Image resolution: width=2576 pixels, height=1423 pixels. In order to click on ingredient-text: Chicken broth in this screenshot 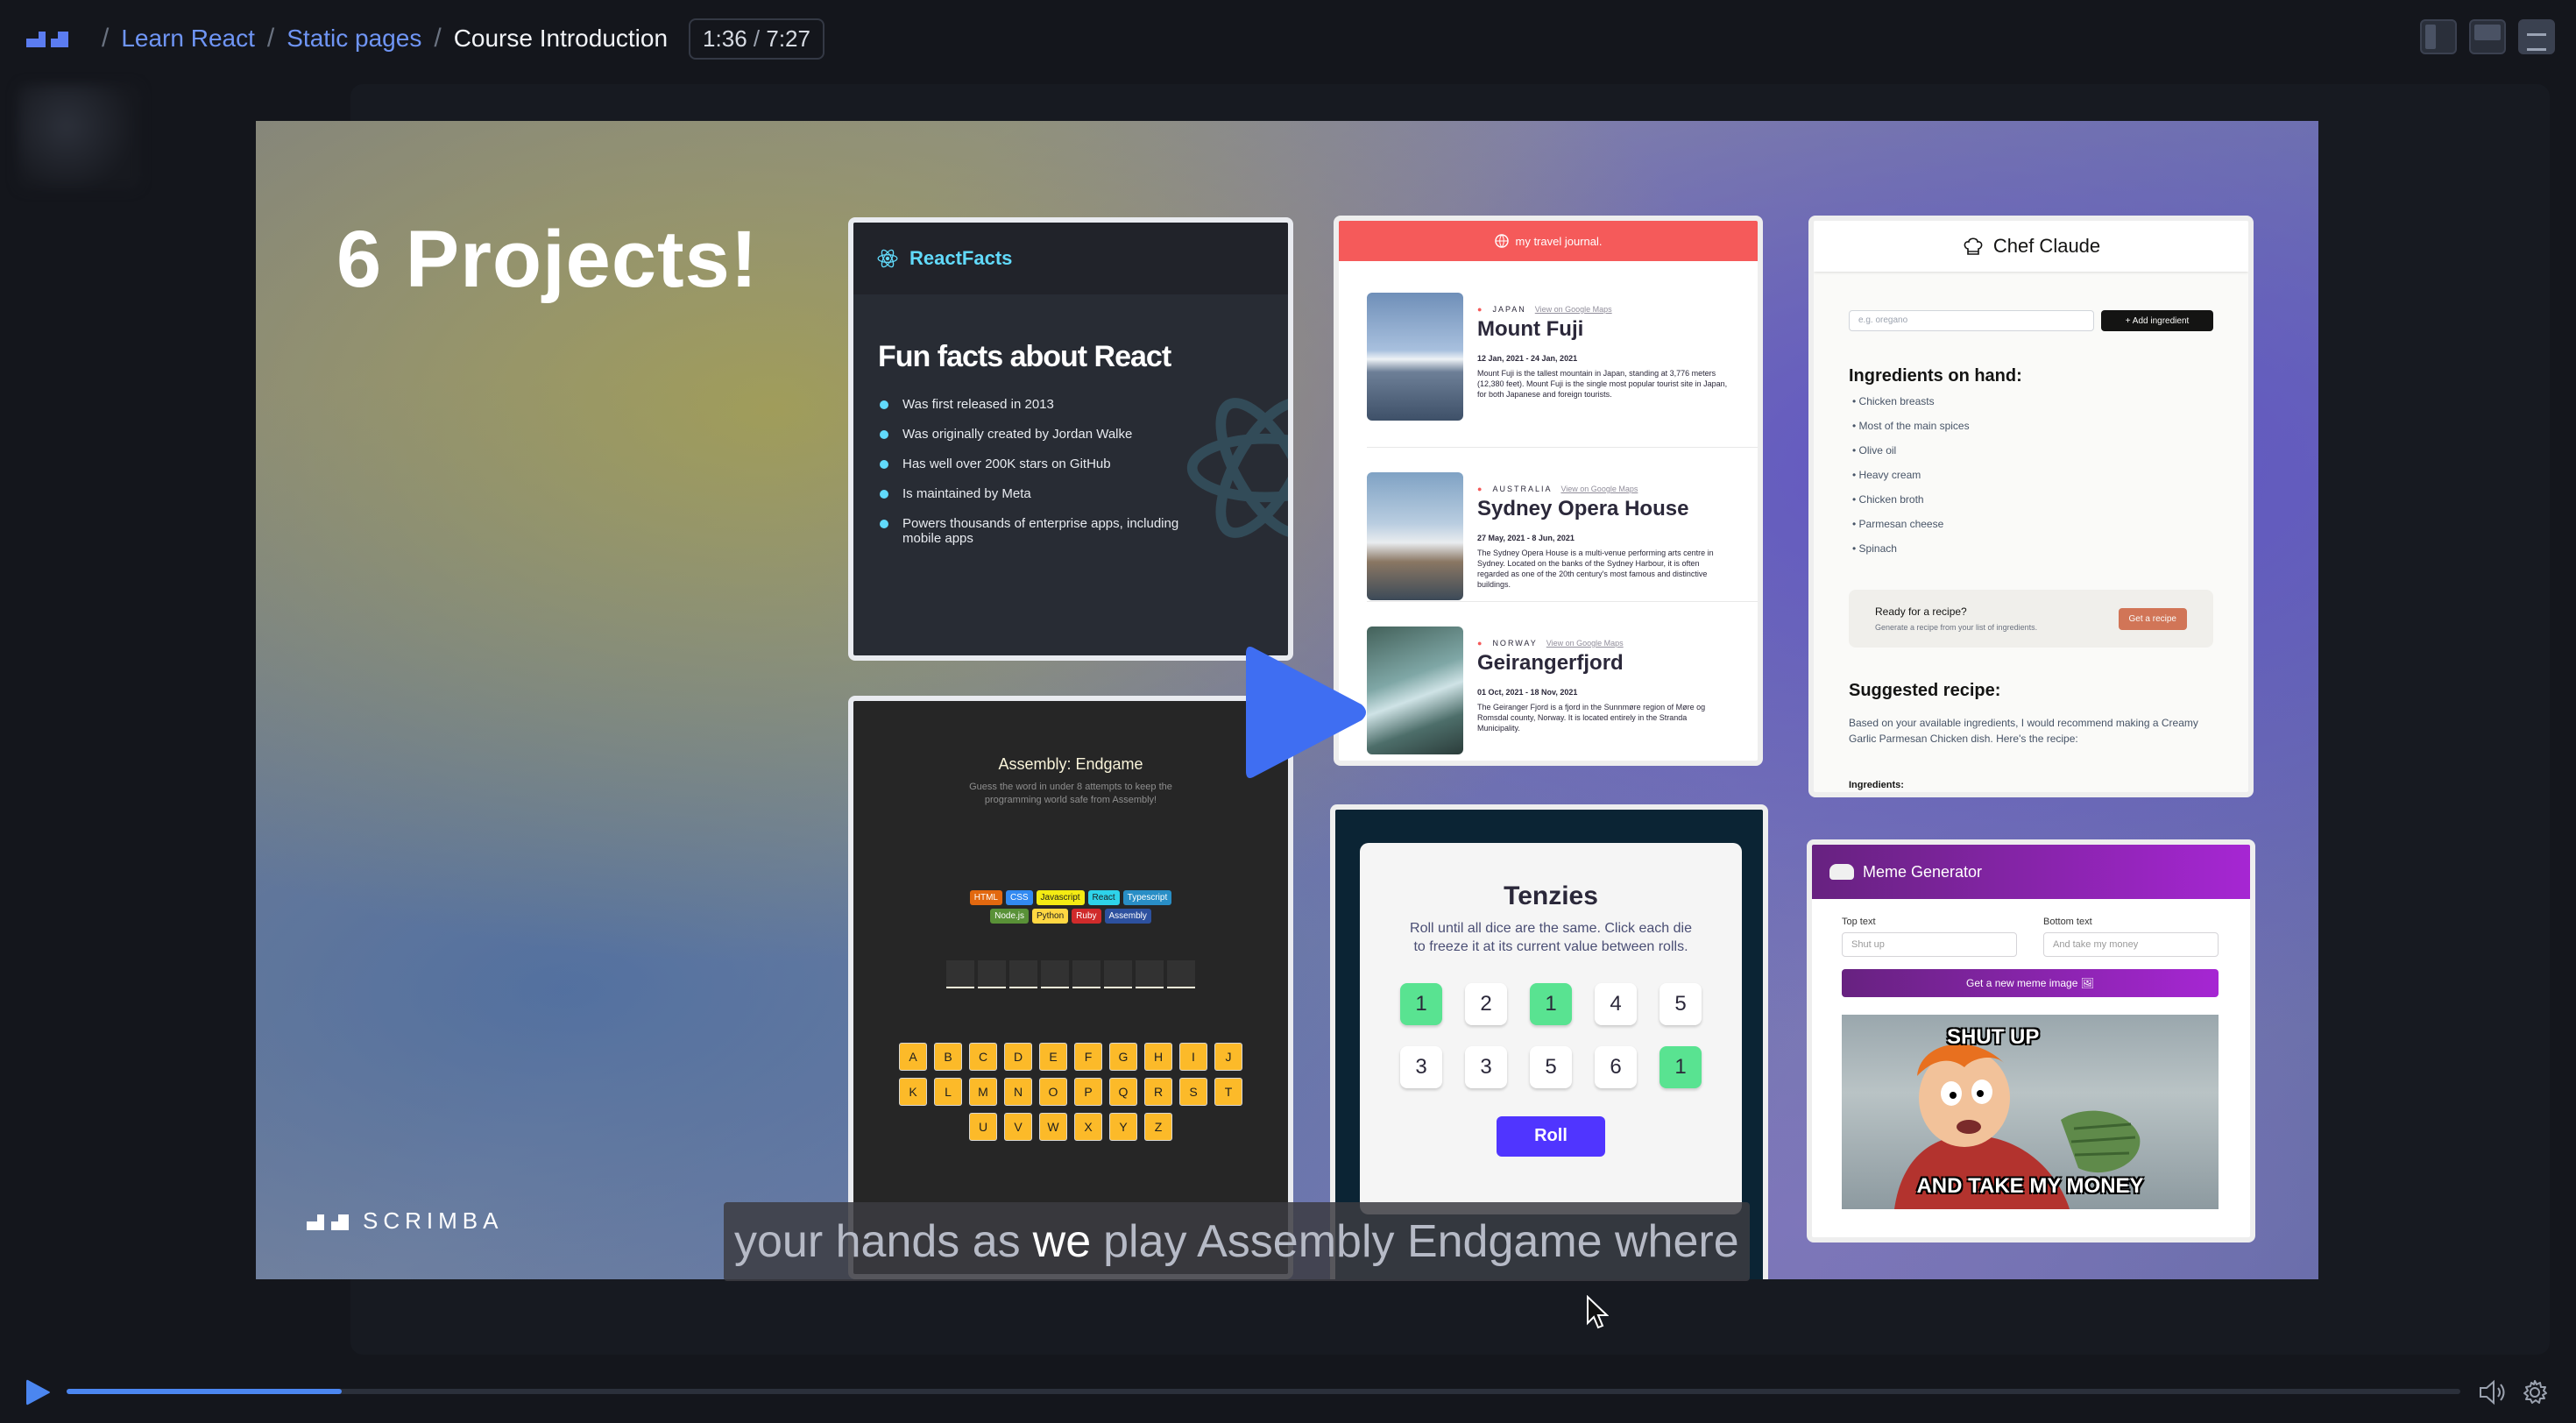, I will do `click(1891, 499)`.